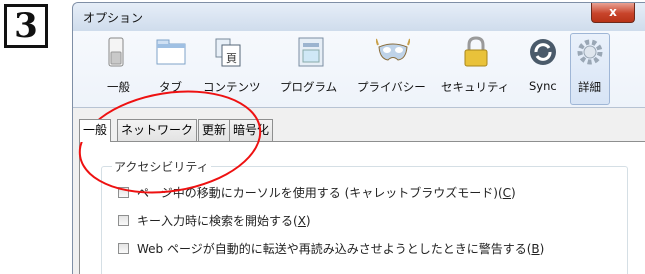 The height and width of the screenshot is (274, 645). I want to click on pane-label: プログラム, so click(309, 87).